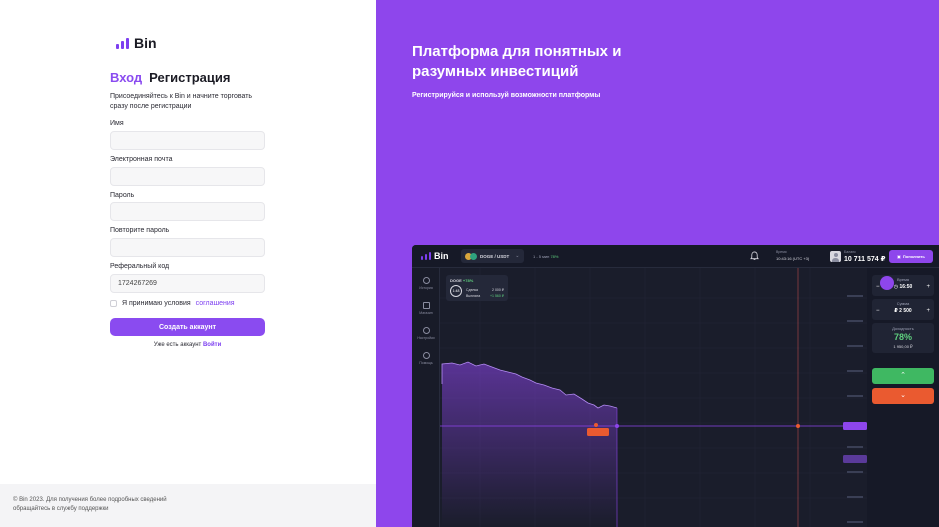 This screenshot has height=527, width=939. I want to click on buy-up-button: ⌃, so click(903, 376).